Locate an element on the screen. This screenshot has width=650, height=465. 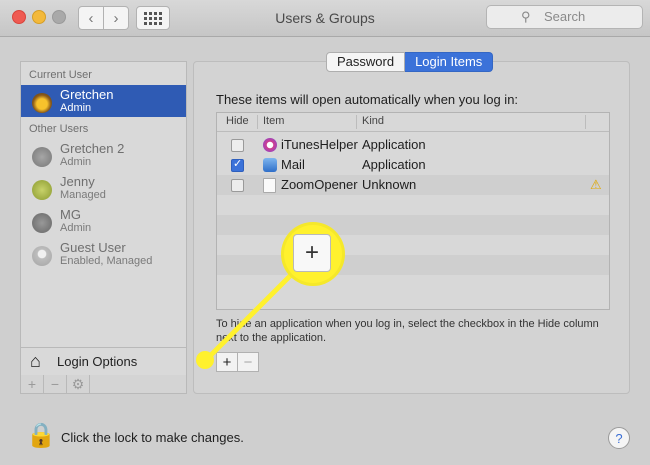
table-row: iTunesHelper Application is located at coordinates (413, 145).